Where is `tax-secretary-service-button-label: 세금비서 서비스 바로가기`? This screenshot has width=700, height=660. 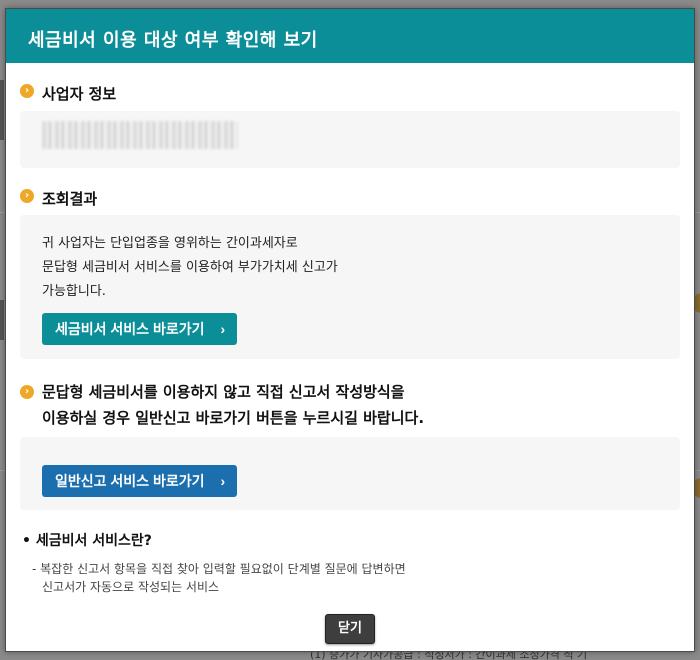
tax-secretary-service-button-label: 세금비서 서비스 바로가기 is located at coordinates (130, 329).